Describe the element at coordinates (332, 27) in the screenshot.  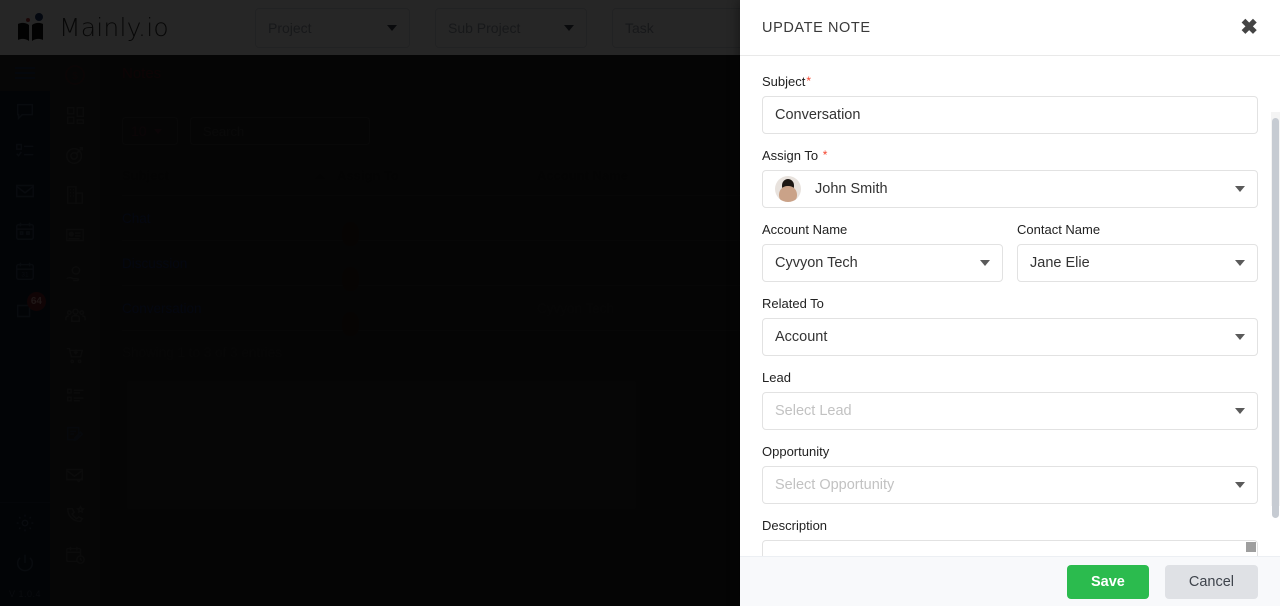
I see `project-select: Project` at that location.